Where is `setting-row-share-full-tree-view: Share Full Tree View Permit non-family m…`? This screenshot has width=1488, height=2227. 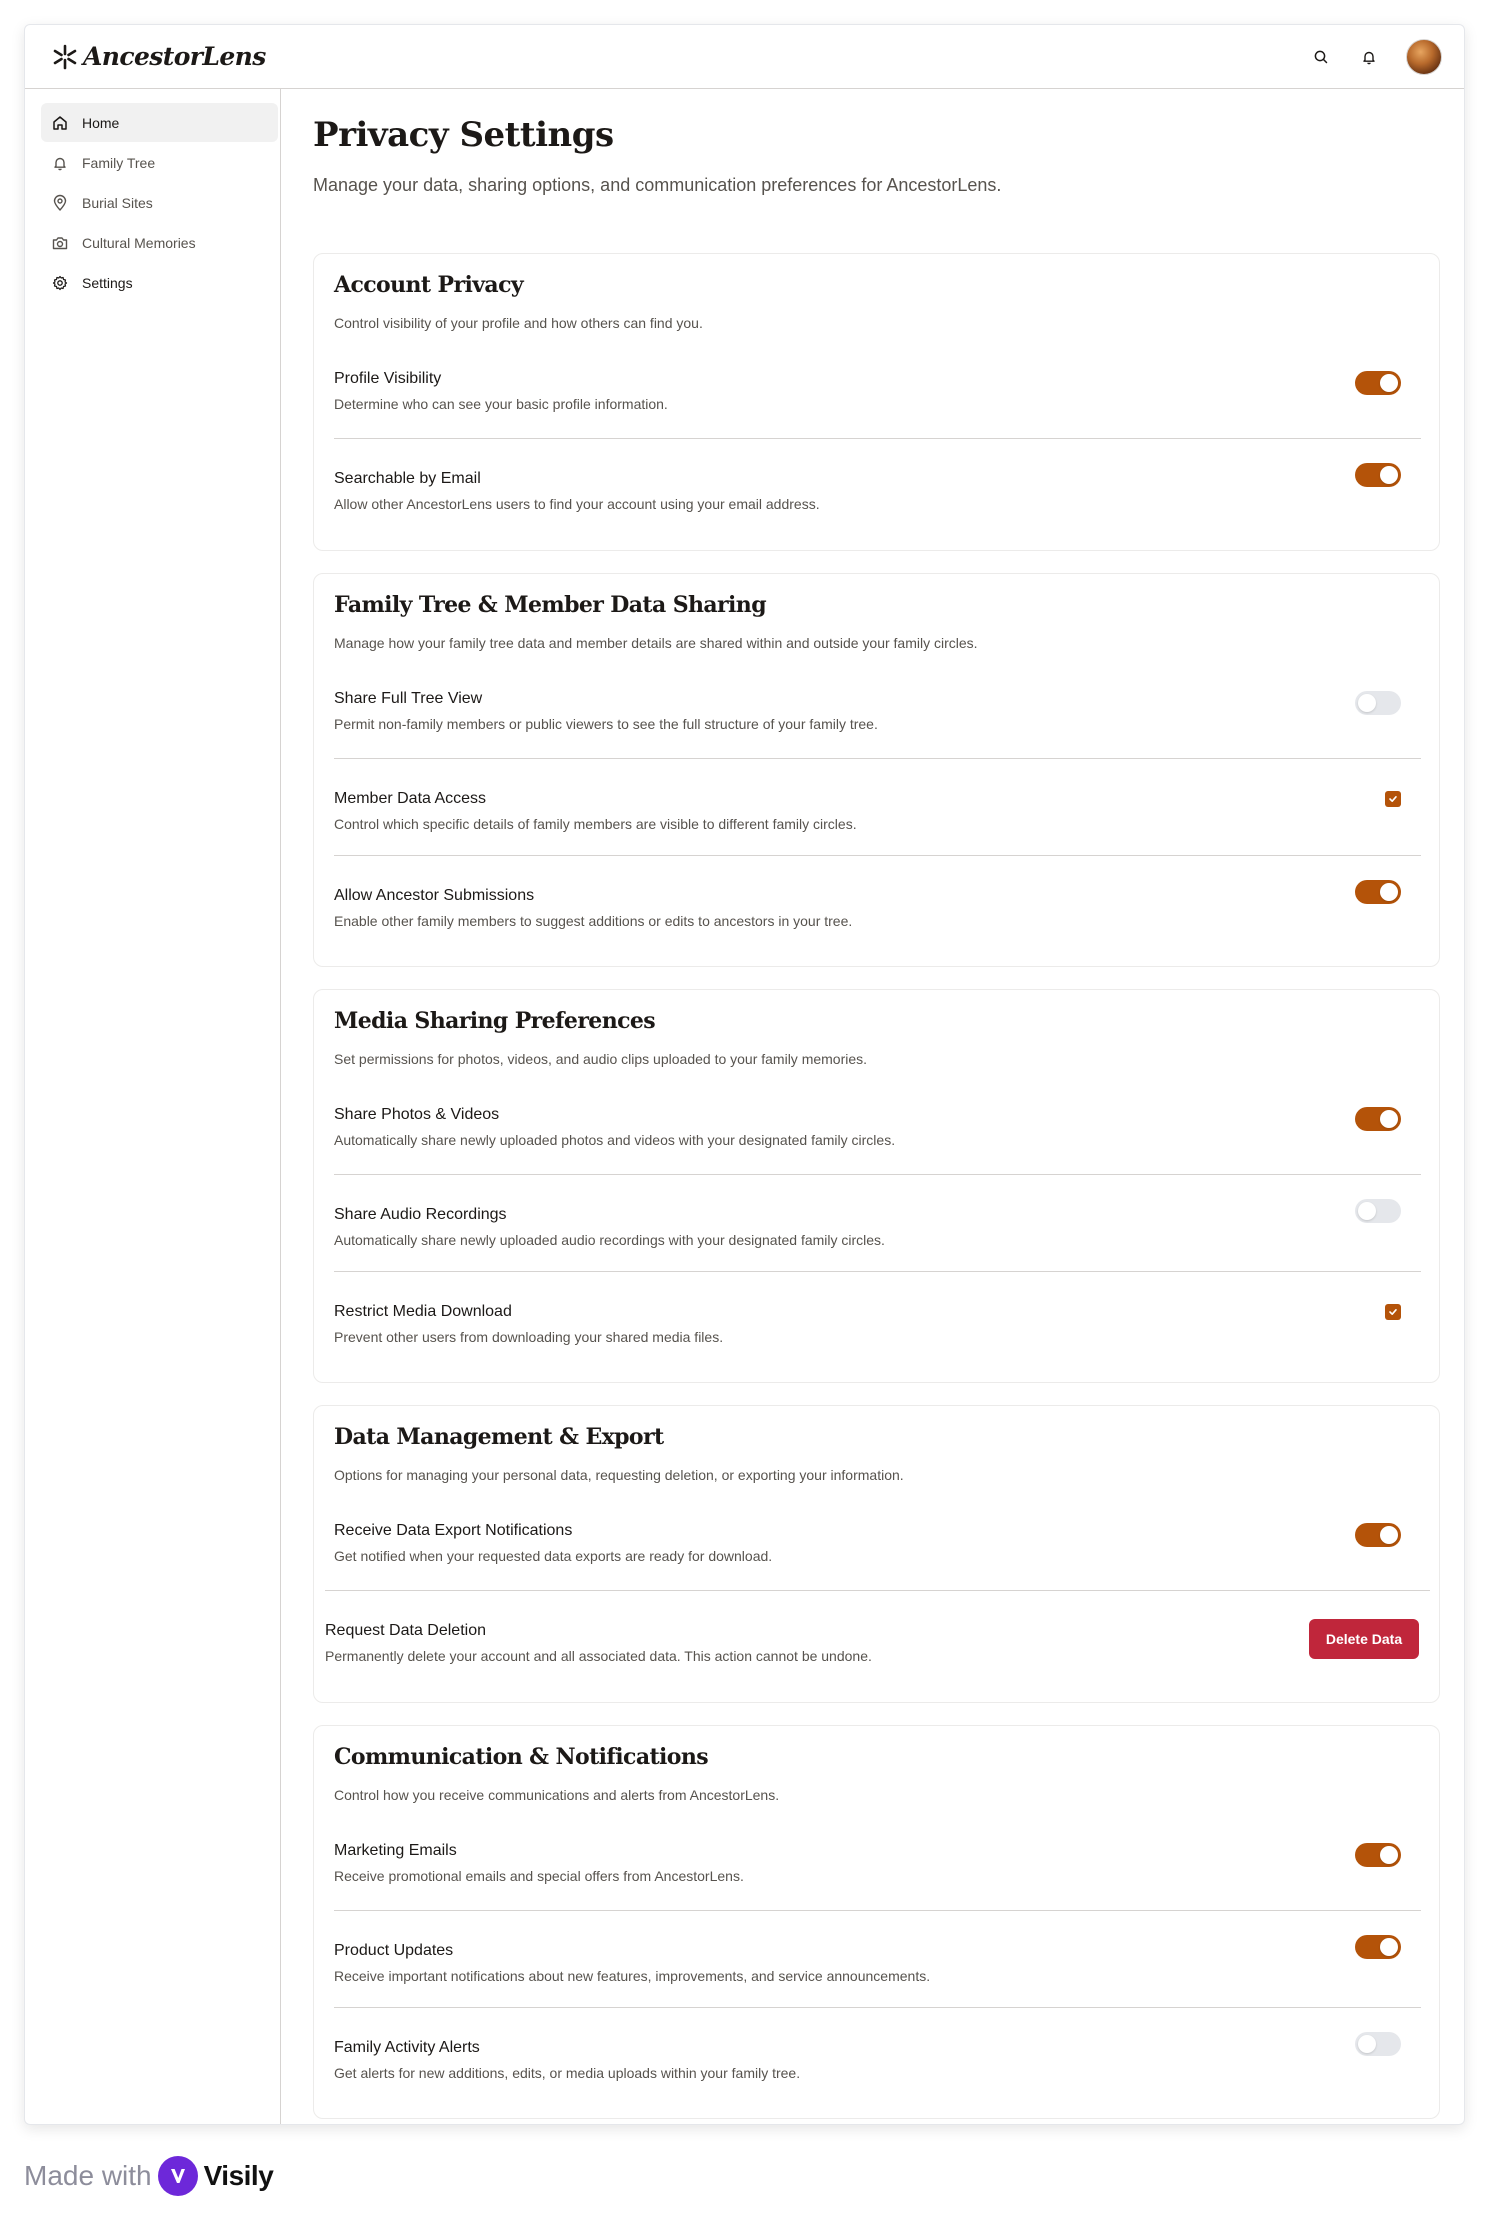 setting-row-share-full-tree-view: Share Full Tree View Permit non-family m… is located at coordinates (877, 709).